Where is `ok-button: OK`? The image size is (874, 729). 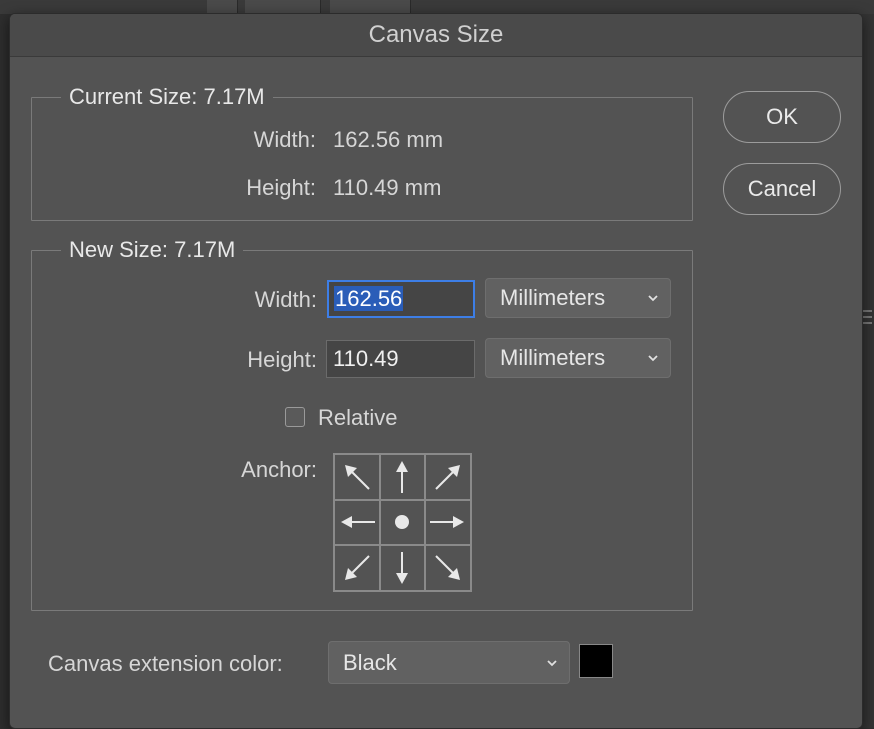 ok-button: OK is located at coordinates (782, 117).